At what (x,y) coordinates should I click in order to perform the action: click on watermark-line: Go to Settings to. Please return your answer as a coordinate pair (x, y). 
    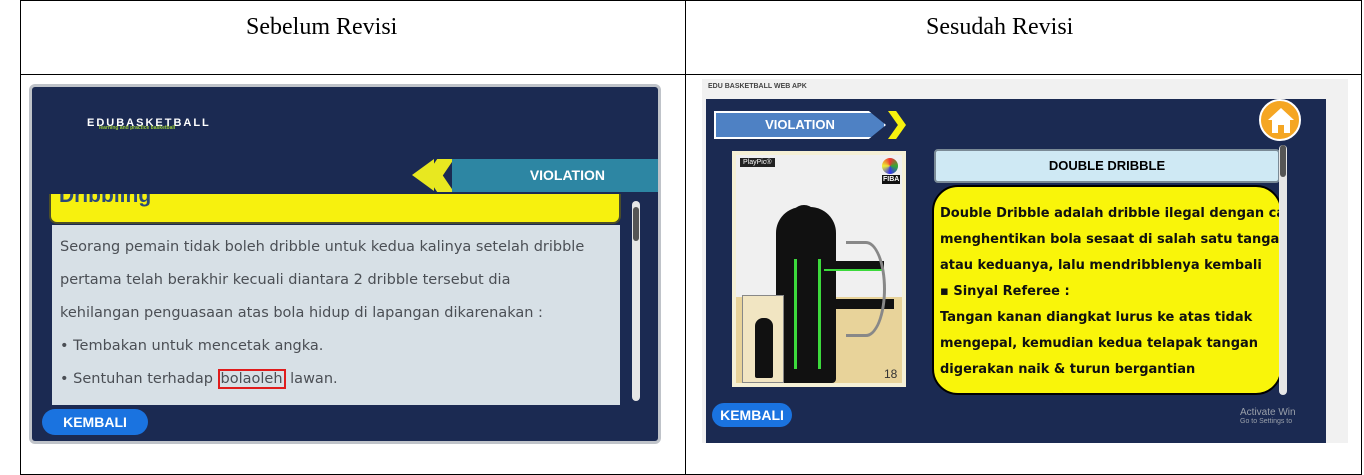
    Looking at the image, I should click on (1266, 421).